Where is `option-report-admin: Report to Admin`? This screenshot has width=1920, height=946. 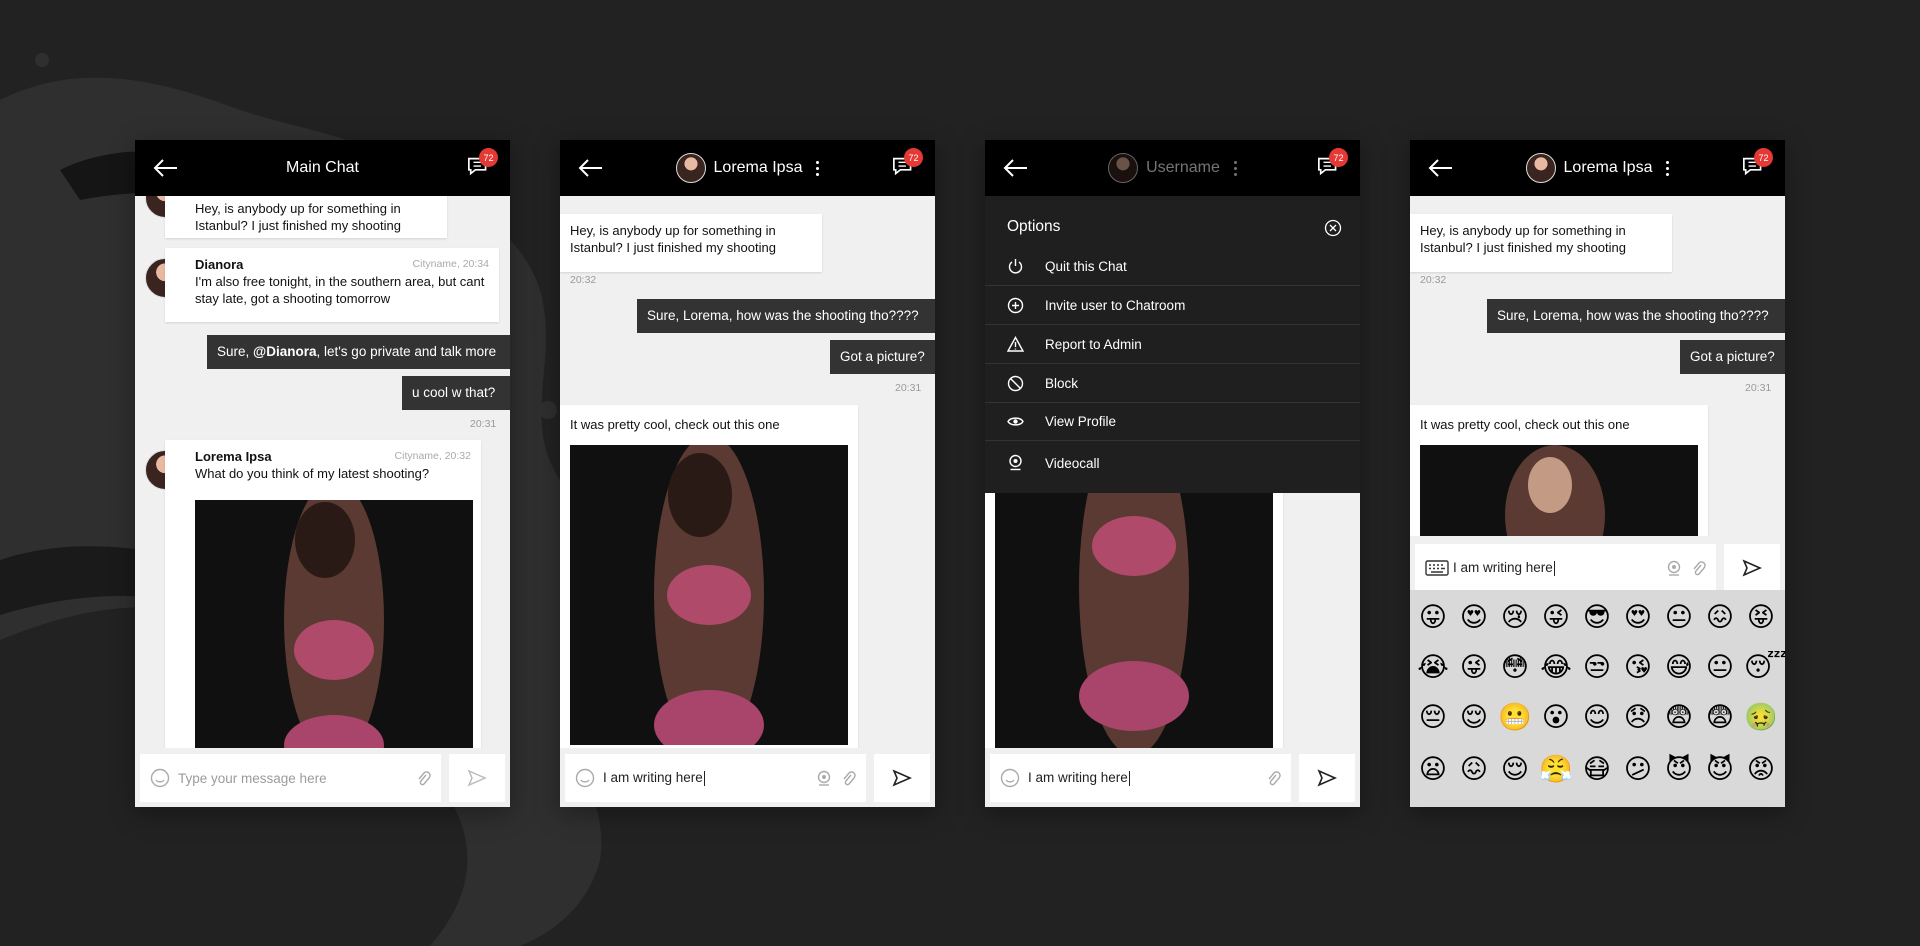
option-report-admin: Report to Admin is located at coordinates (1172, 345).